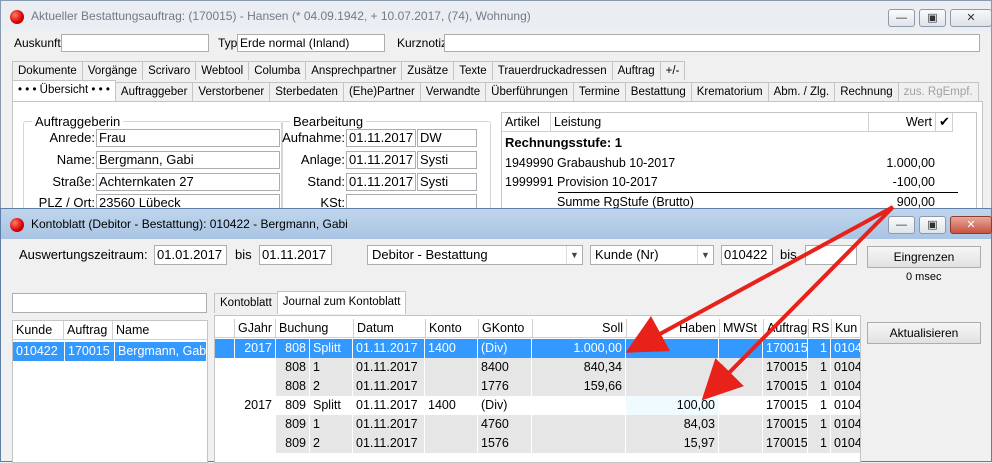 The image size is (992, 463). What do you see at coordinates (255, 328) in the screenshot?
I see `col-gjahr: GJahr` at bounding box center [255, 328].